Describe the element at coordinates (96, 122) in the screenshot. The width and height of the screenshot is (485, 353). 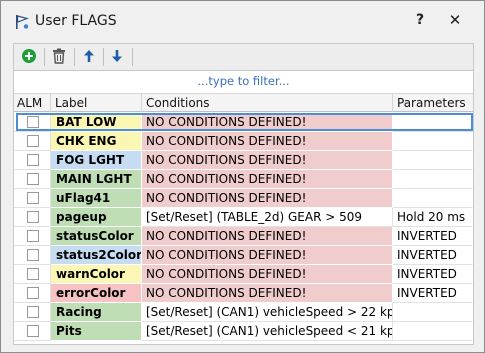
I see `label-cell: BAT LOW` at that location.